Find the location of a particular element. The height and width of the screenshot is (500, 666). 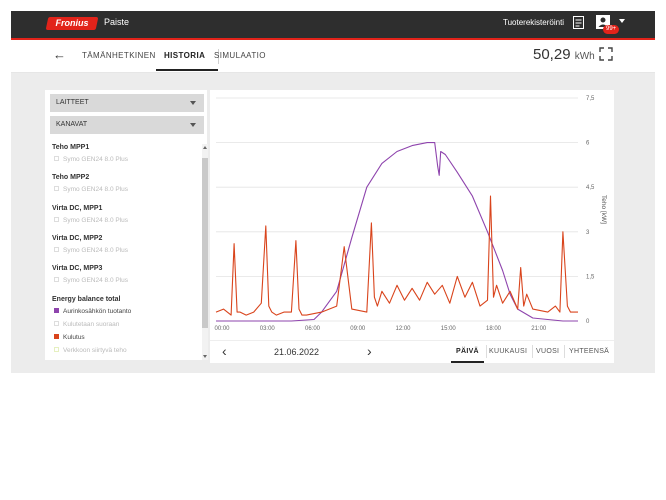

period-tab-total: YHTEENSÄ is located at coordinates (589, 351).